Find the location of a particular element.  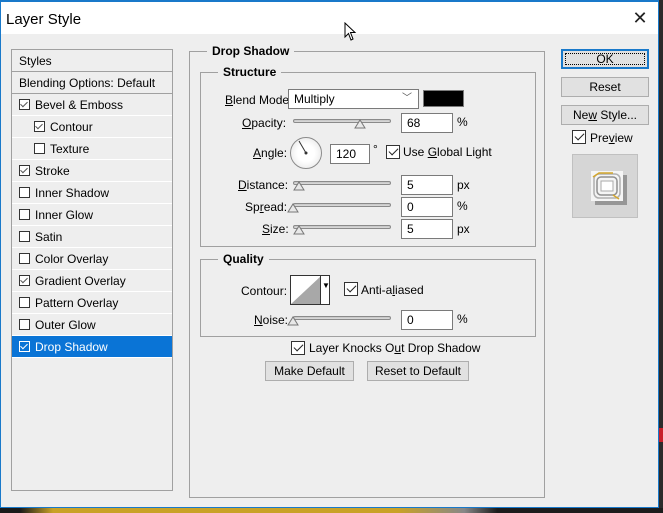

style-item-drop-shadow: Drop Shadow is located at coordinates (92, 347).